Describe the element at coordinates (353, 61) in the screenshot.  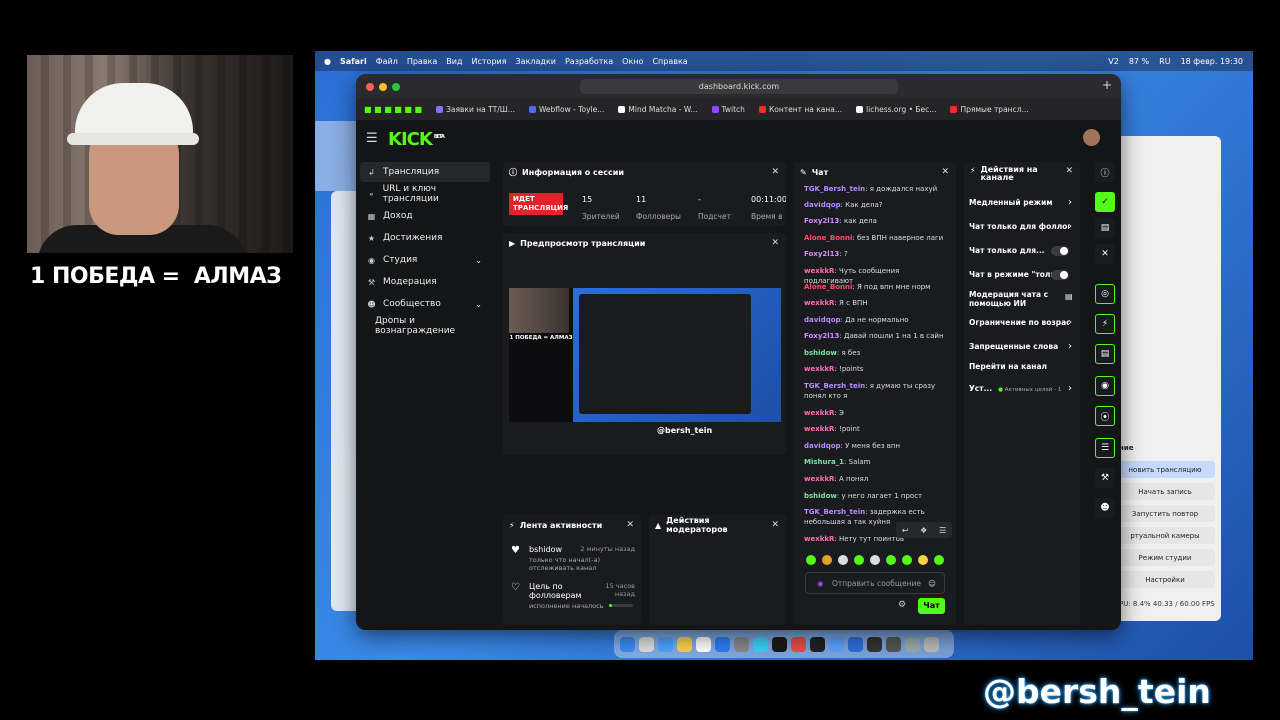
I see `menu-app: Safari` at that location.